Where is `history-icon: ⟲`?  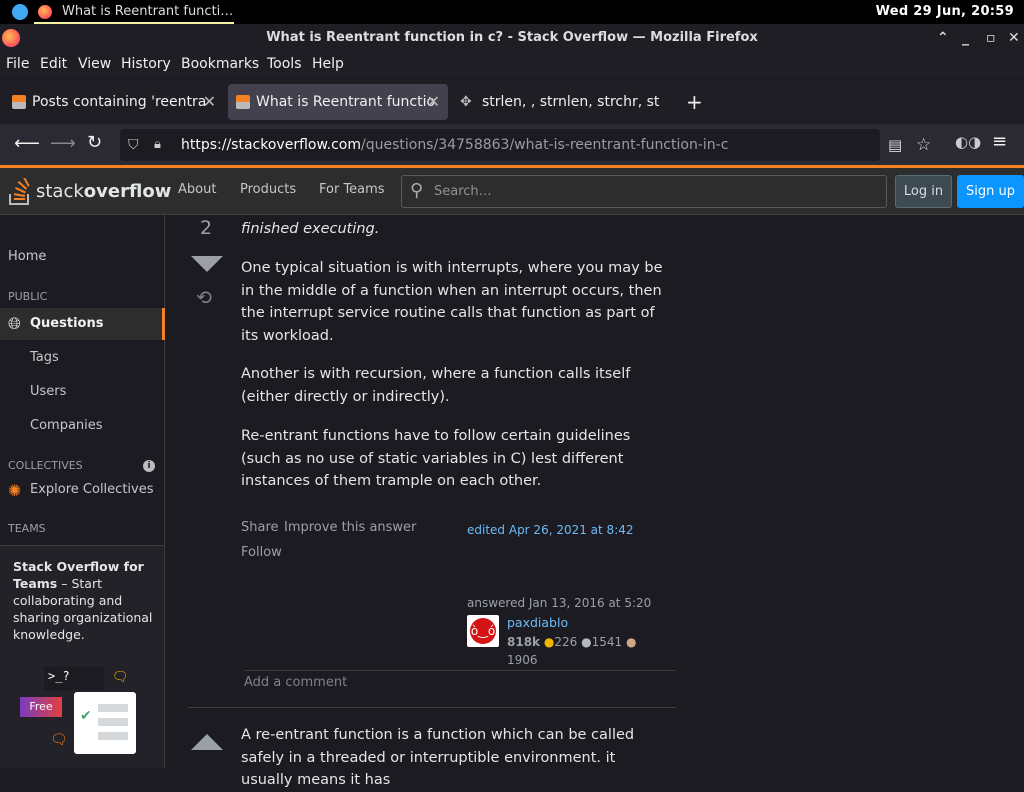 history-icon: ⟲ is located at coordinates (204, 298).